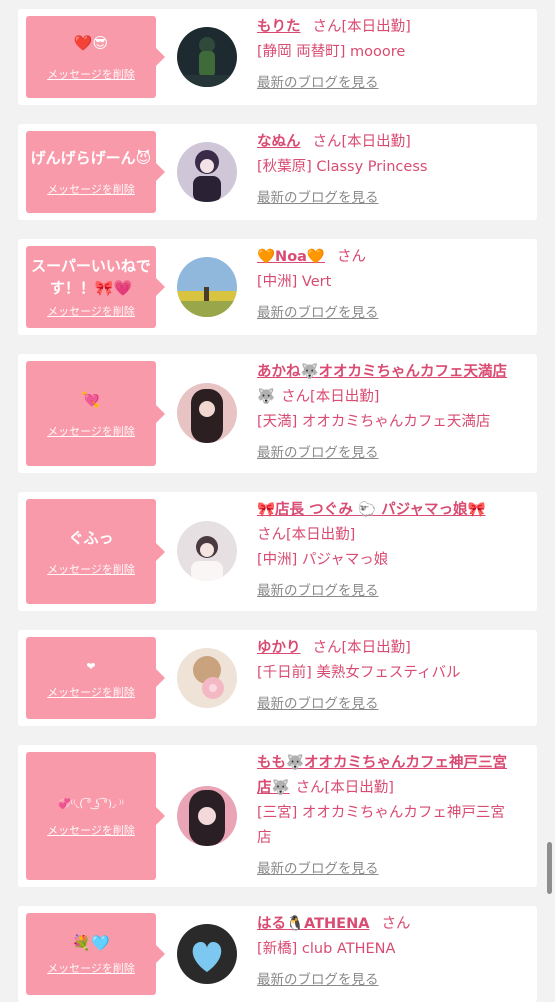 Image resolution: width=555 pixels, height=1002 pixels. I want to click on shop-info-continued: 店, so click(264, 838).